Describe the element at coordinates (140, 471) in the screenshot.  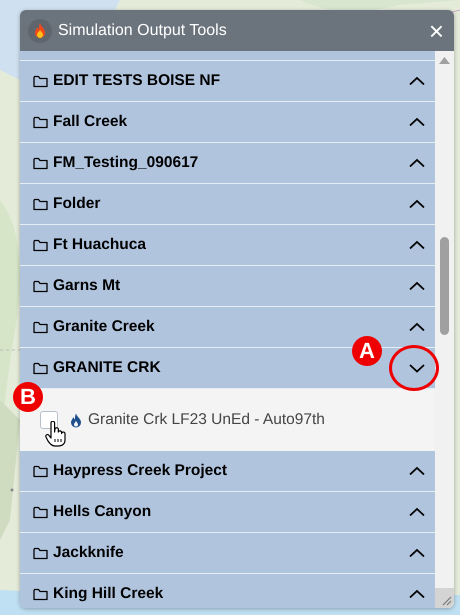
I see `folder-name: Haypress Creek Project` at that location.